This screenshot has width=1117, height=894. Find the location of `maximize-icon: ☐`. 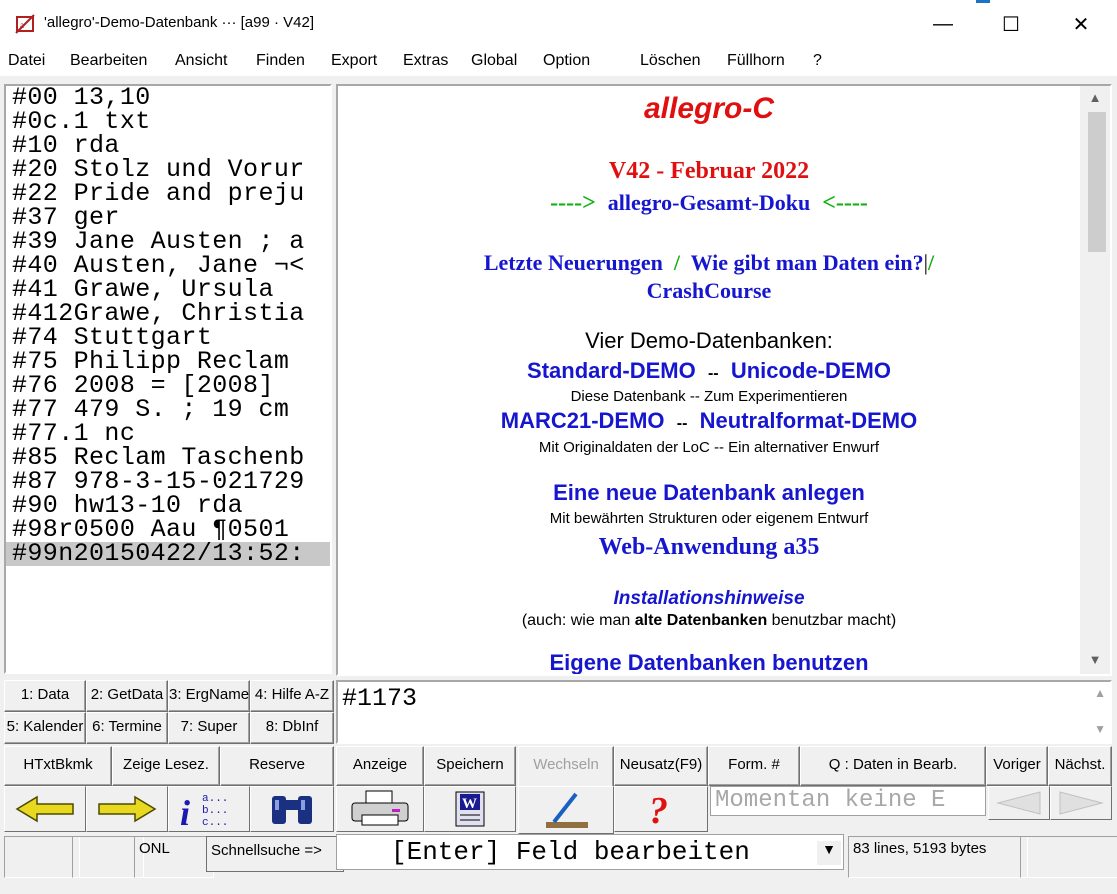

maximize-icon: ☐ is located at coordinates (1011, 24).